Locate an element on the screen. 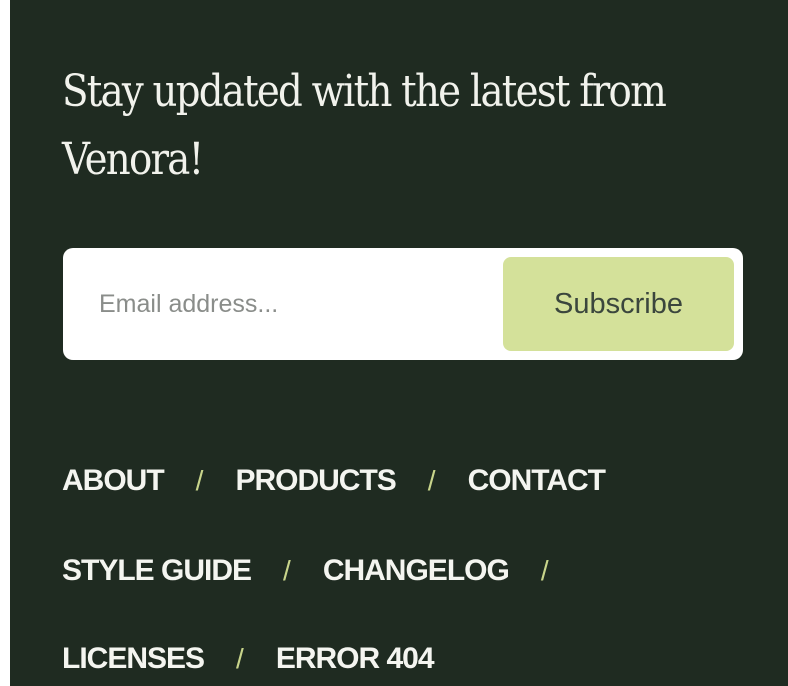 This screenshot has width=788, height=686. footer-nav-row: ABOUT / PRODUCTS / CONTACT is located at coordinates (334, 481).